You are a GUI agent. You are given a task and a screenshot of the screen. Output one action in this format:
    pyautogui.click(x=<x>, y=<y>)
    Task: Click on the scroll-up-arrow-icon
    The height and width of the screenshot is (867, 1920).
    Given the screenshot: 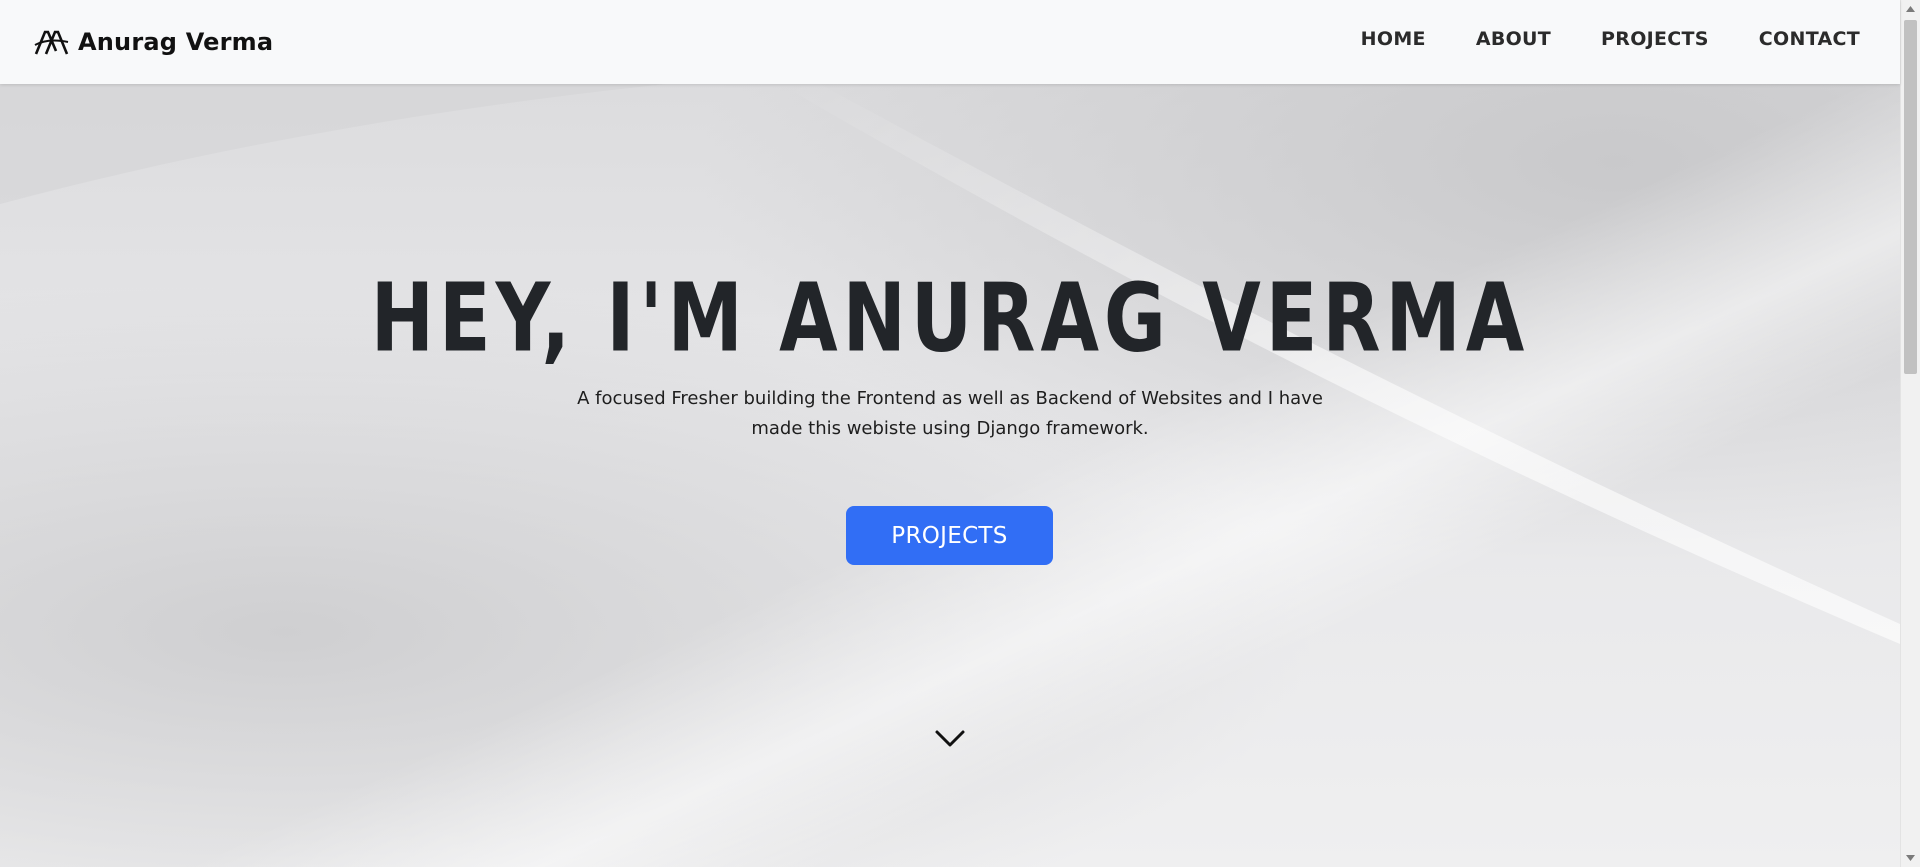 What is the action you would take?
    pyautogui.click(x=1910, y=9)
    